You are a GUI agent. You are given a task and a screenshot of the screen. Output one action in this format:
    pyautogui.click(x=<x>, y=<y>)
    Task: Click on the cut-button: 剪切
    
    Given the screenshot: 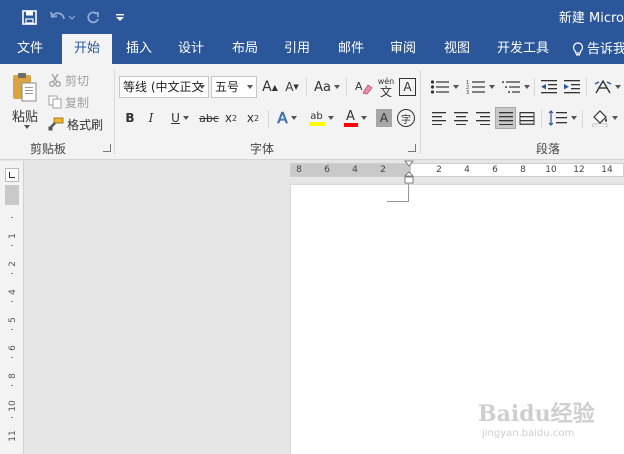 What is the action you would take?
    pyautogui.click(x=68, y=80)
    